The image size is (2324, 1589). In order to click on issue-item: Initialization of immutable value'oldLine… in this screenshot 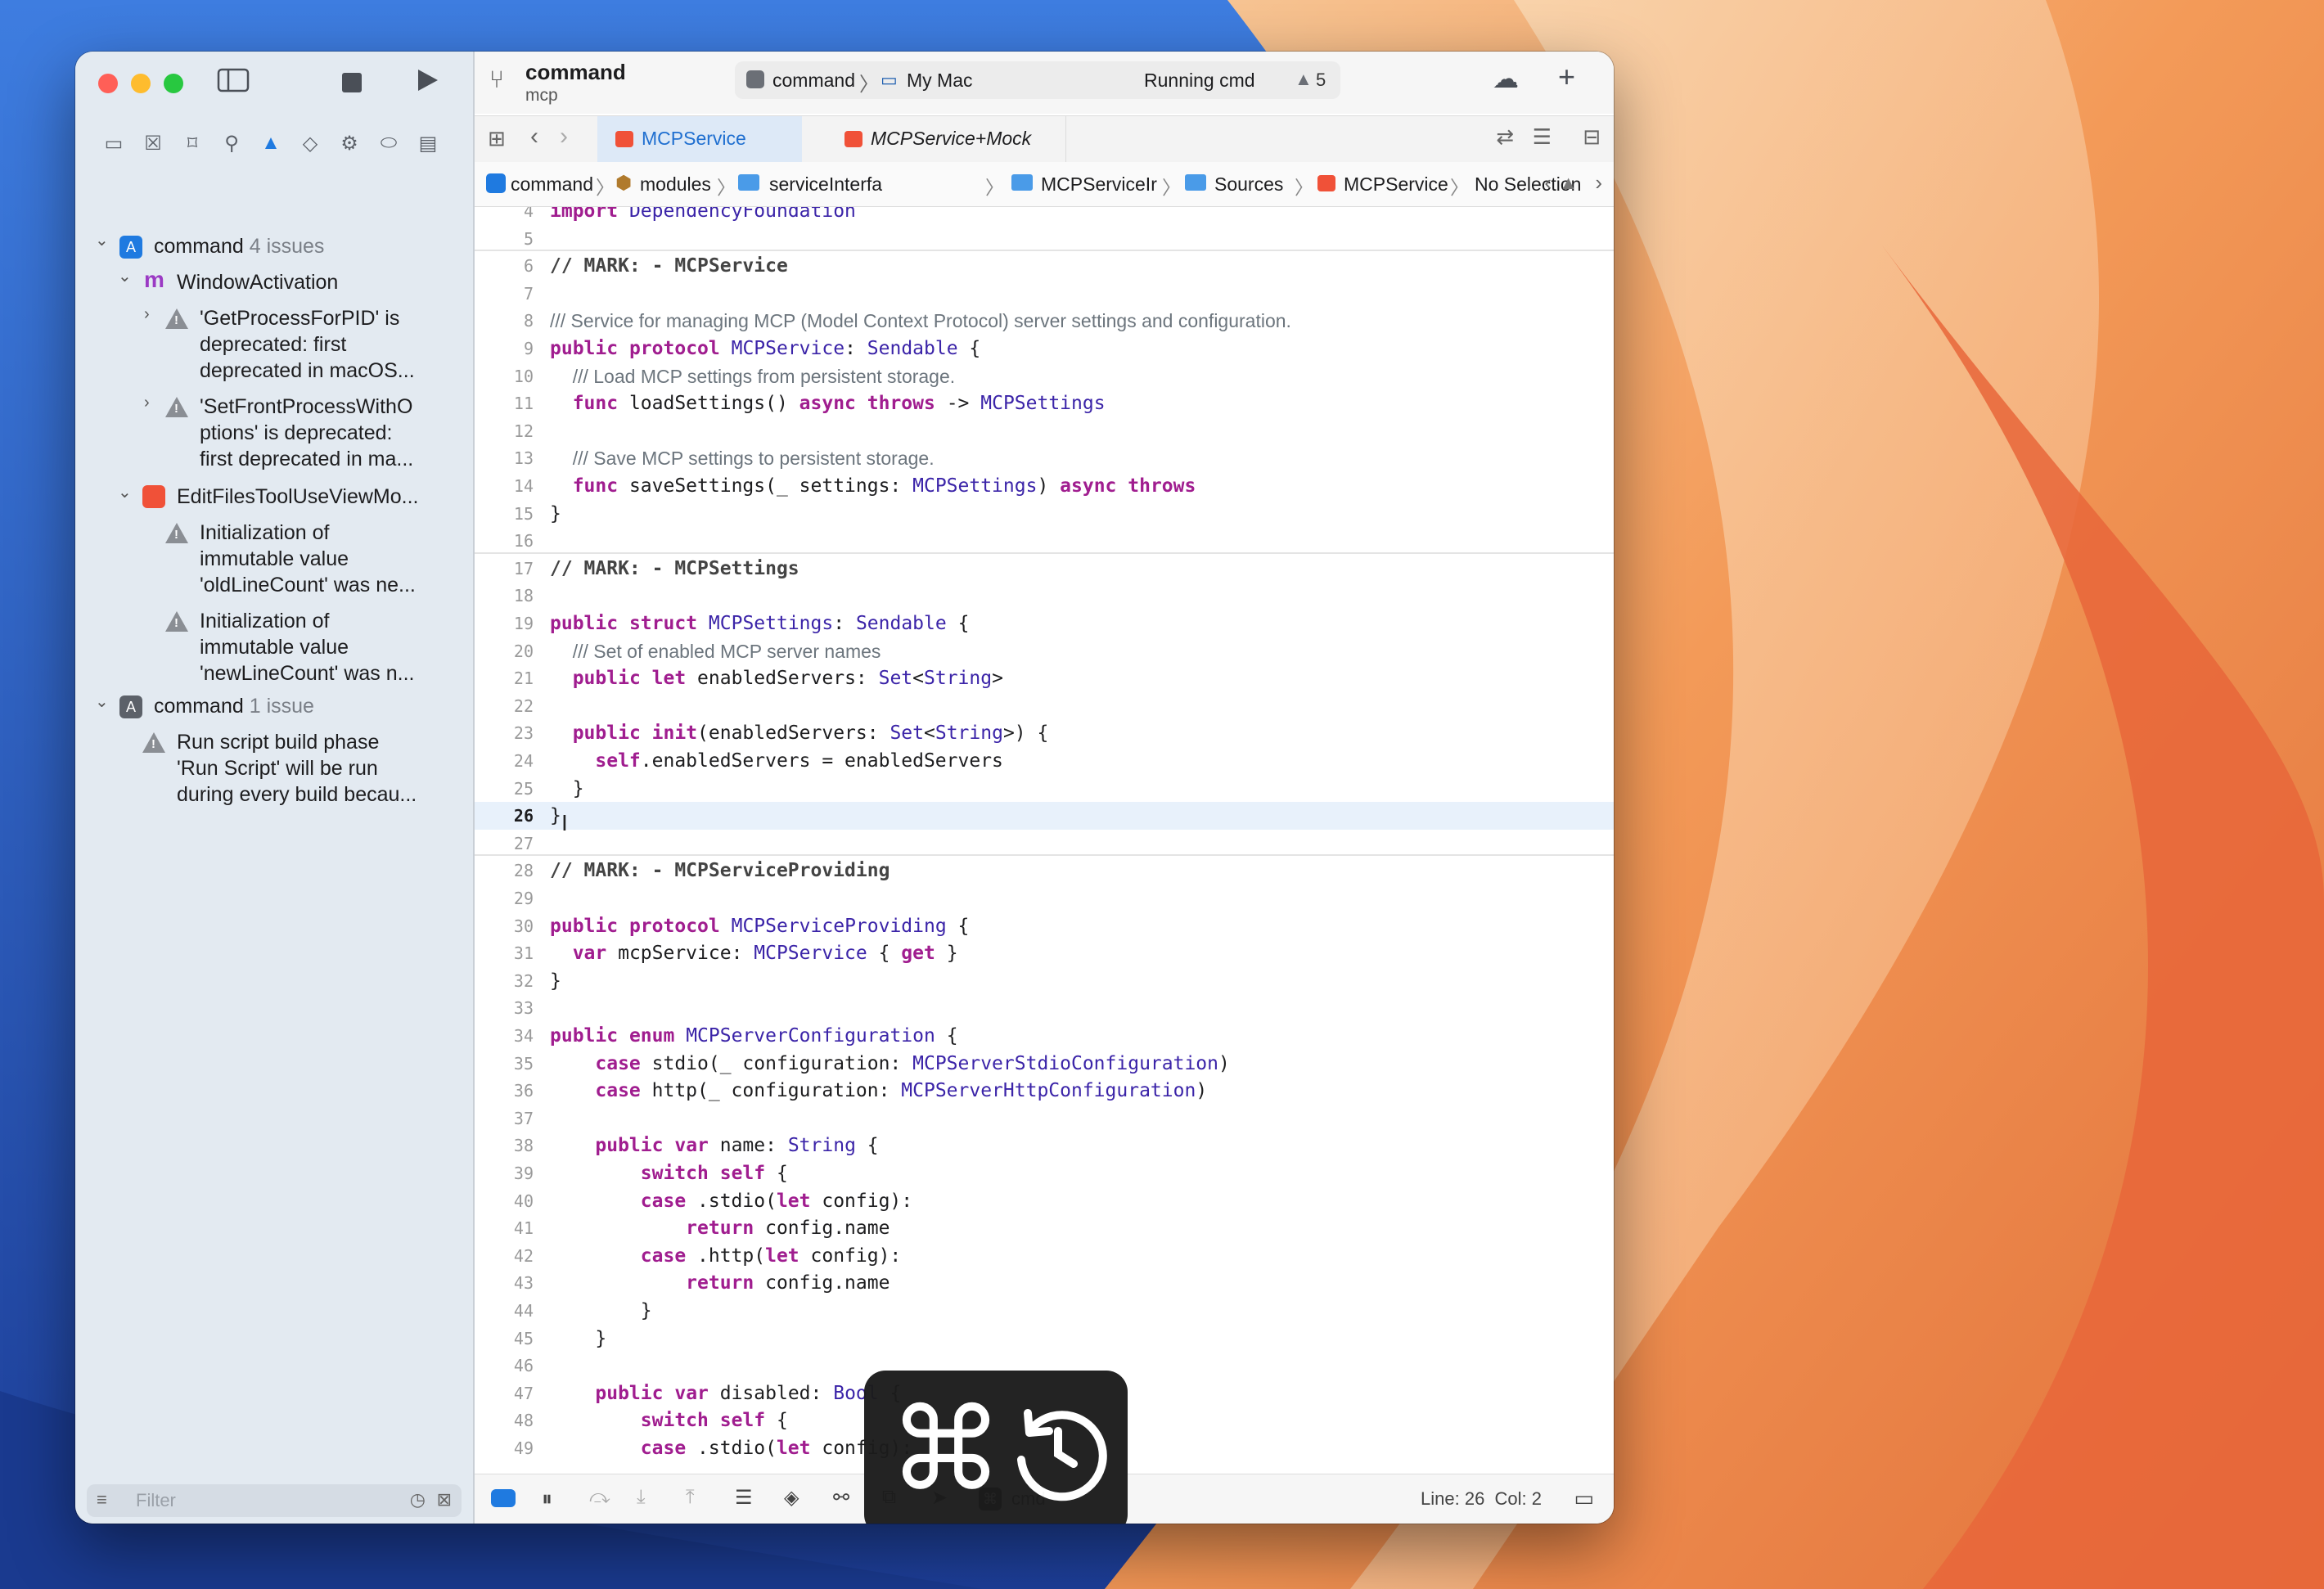, I will do `click(308, 559)`.